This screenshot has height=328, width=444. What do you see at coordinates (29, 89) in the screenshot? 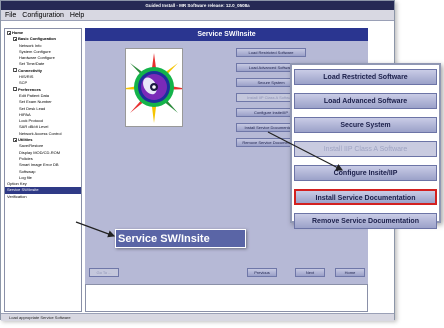
I see `tree-item-label: Preferences` at bounding box center [29, 89].